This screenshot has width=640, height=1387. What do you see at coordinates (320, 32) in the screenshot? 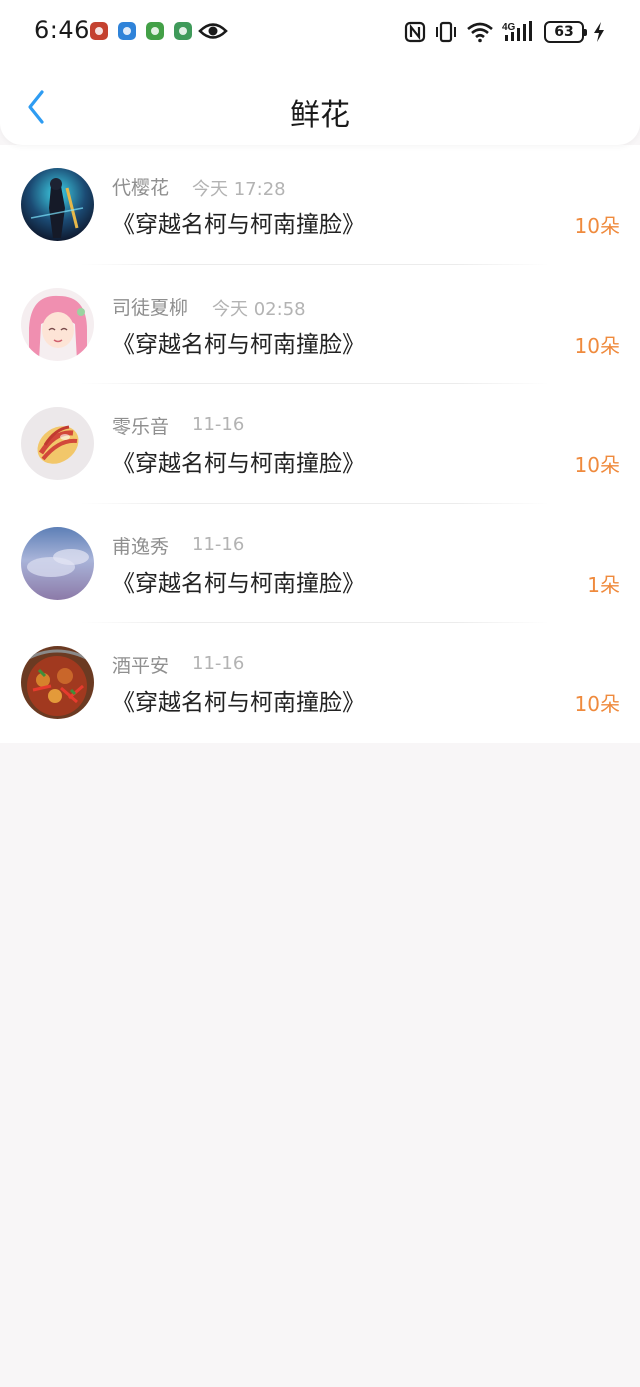
I see `status-bar: 6:46 4G 63` at bounding box center [320, 32].